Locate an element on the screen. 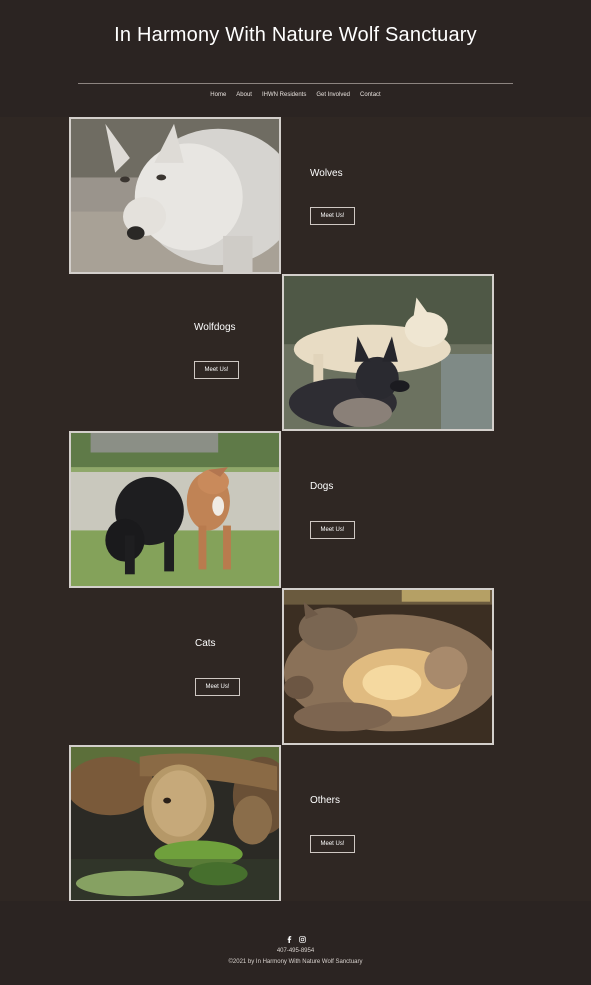  meet-dogs-button: Meet Us! is located at coordinates (332, 530).